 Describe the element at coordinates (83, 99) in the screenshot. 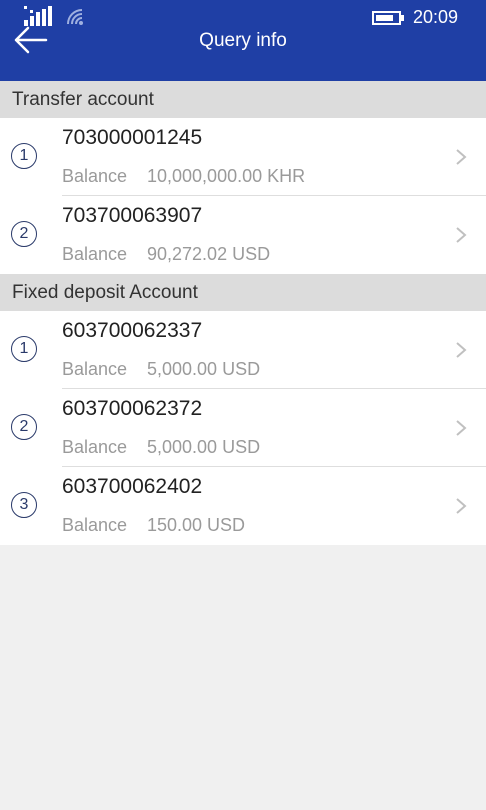

I see `section-title: Transfer account` at that location.